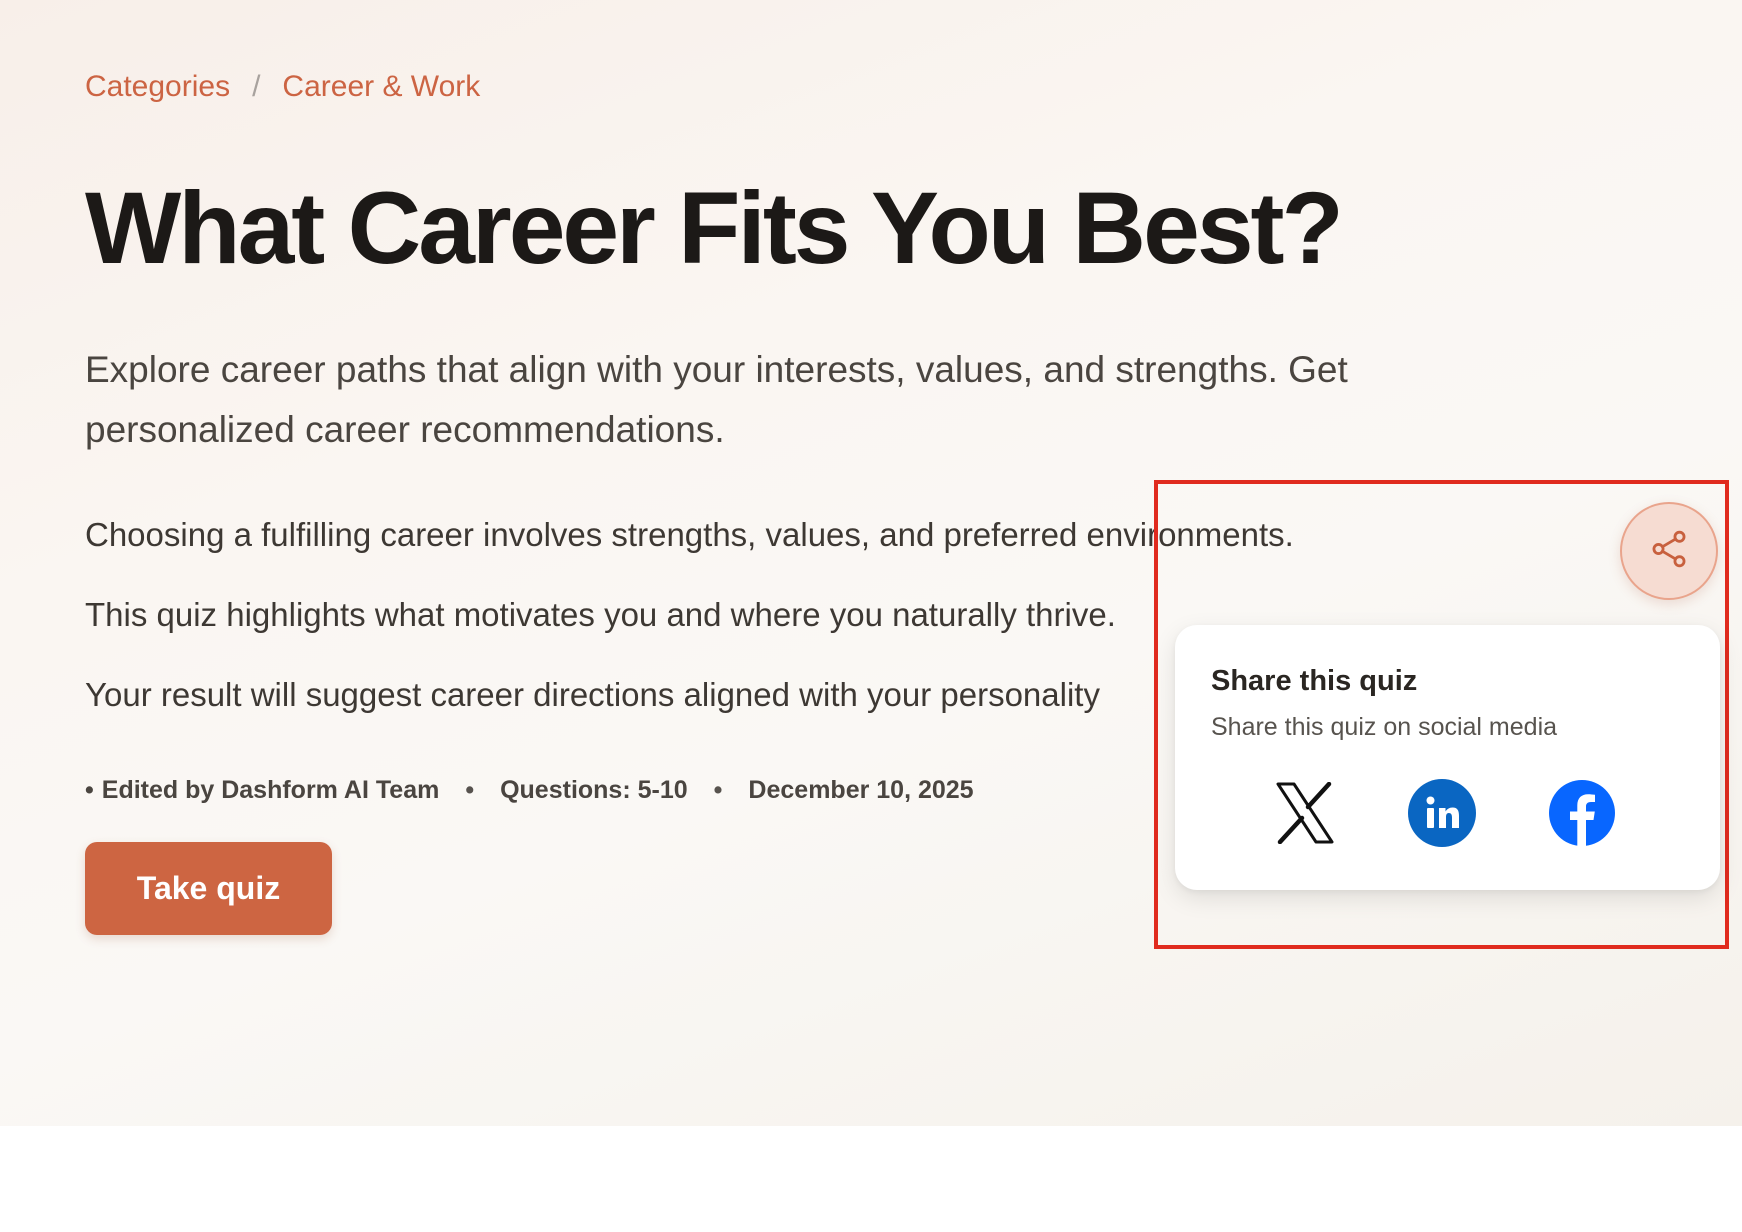 The image size is (1742, 1232). I want to click on share-linkedin-button, so click(1442, 815).